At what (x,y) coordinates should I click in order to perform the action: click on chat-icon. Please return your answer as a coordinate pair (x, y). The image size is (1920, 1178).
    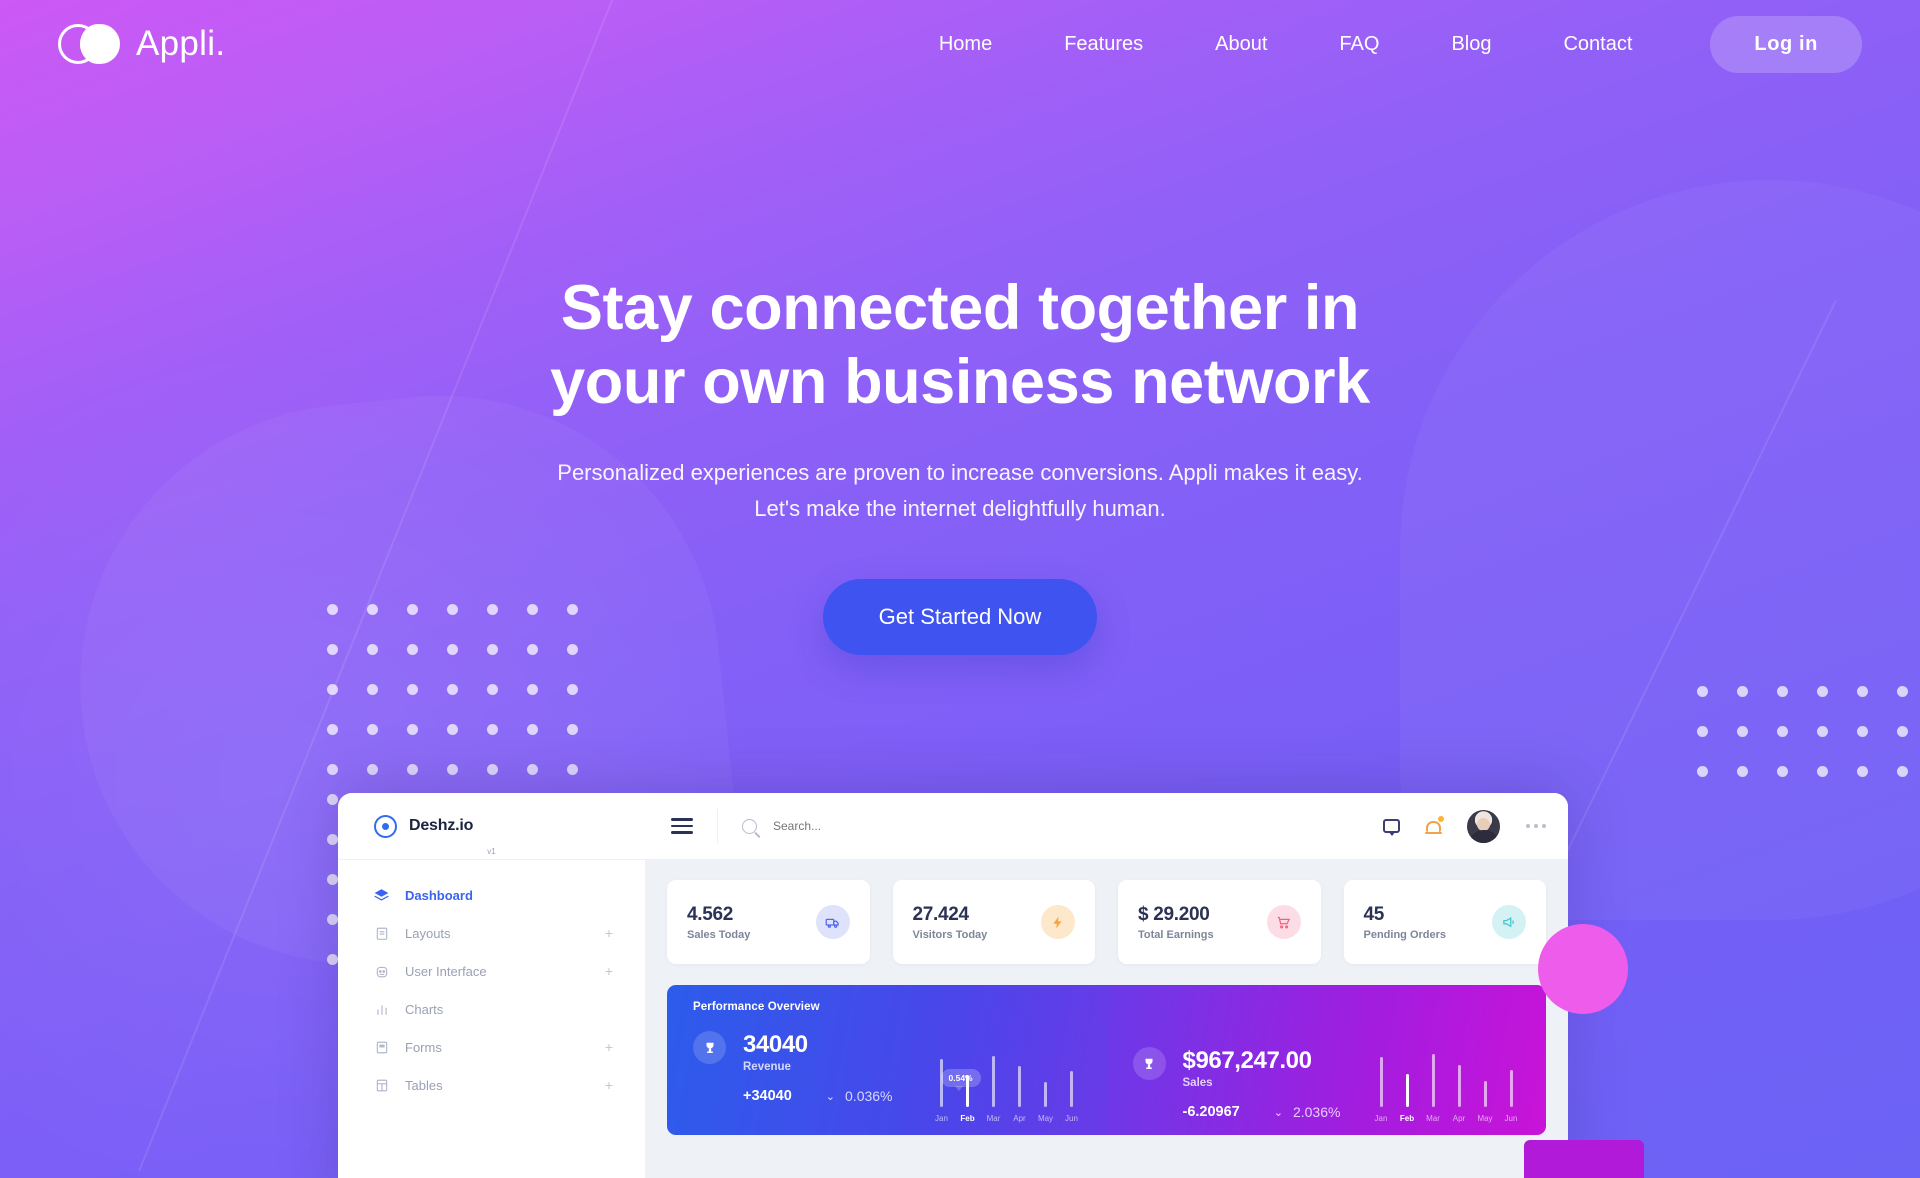
    Looking at the image, I should click on (1391, 827).